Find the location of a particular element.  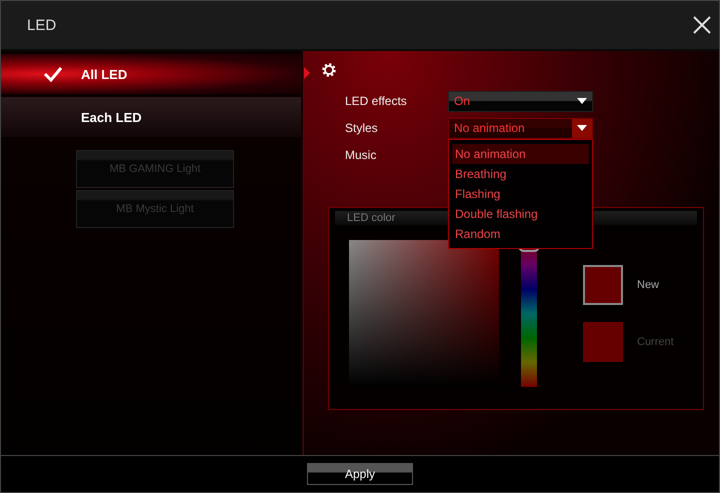

menu-item: Breathing is located at coordinates (520, 174).